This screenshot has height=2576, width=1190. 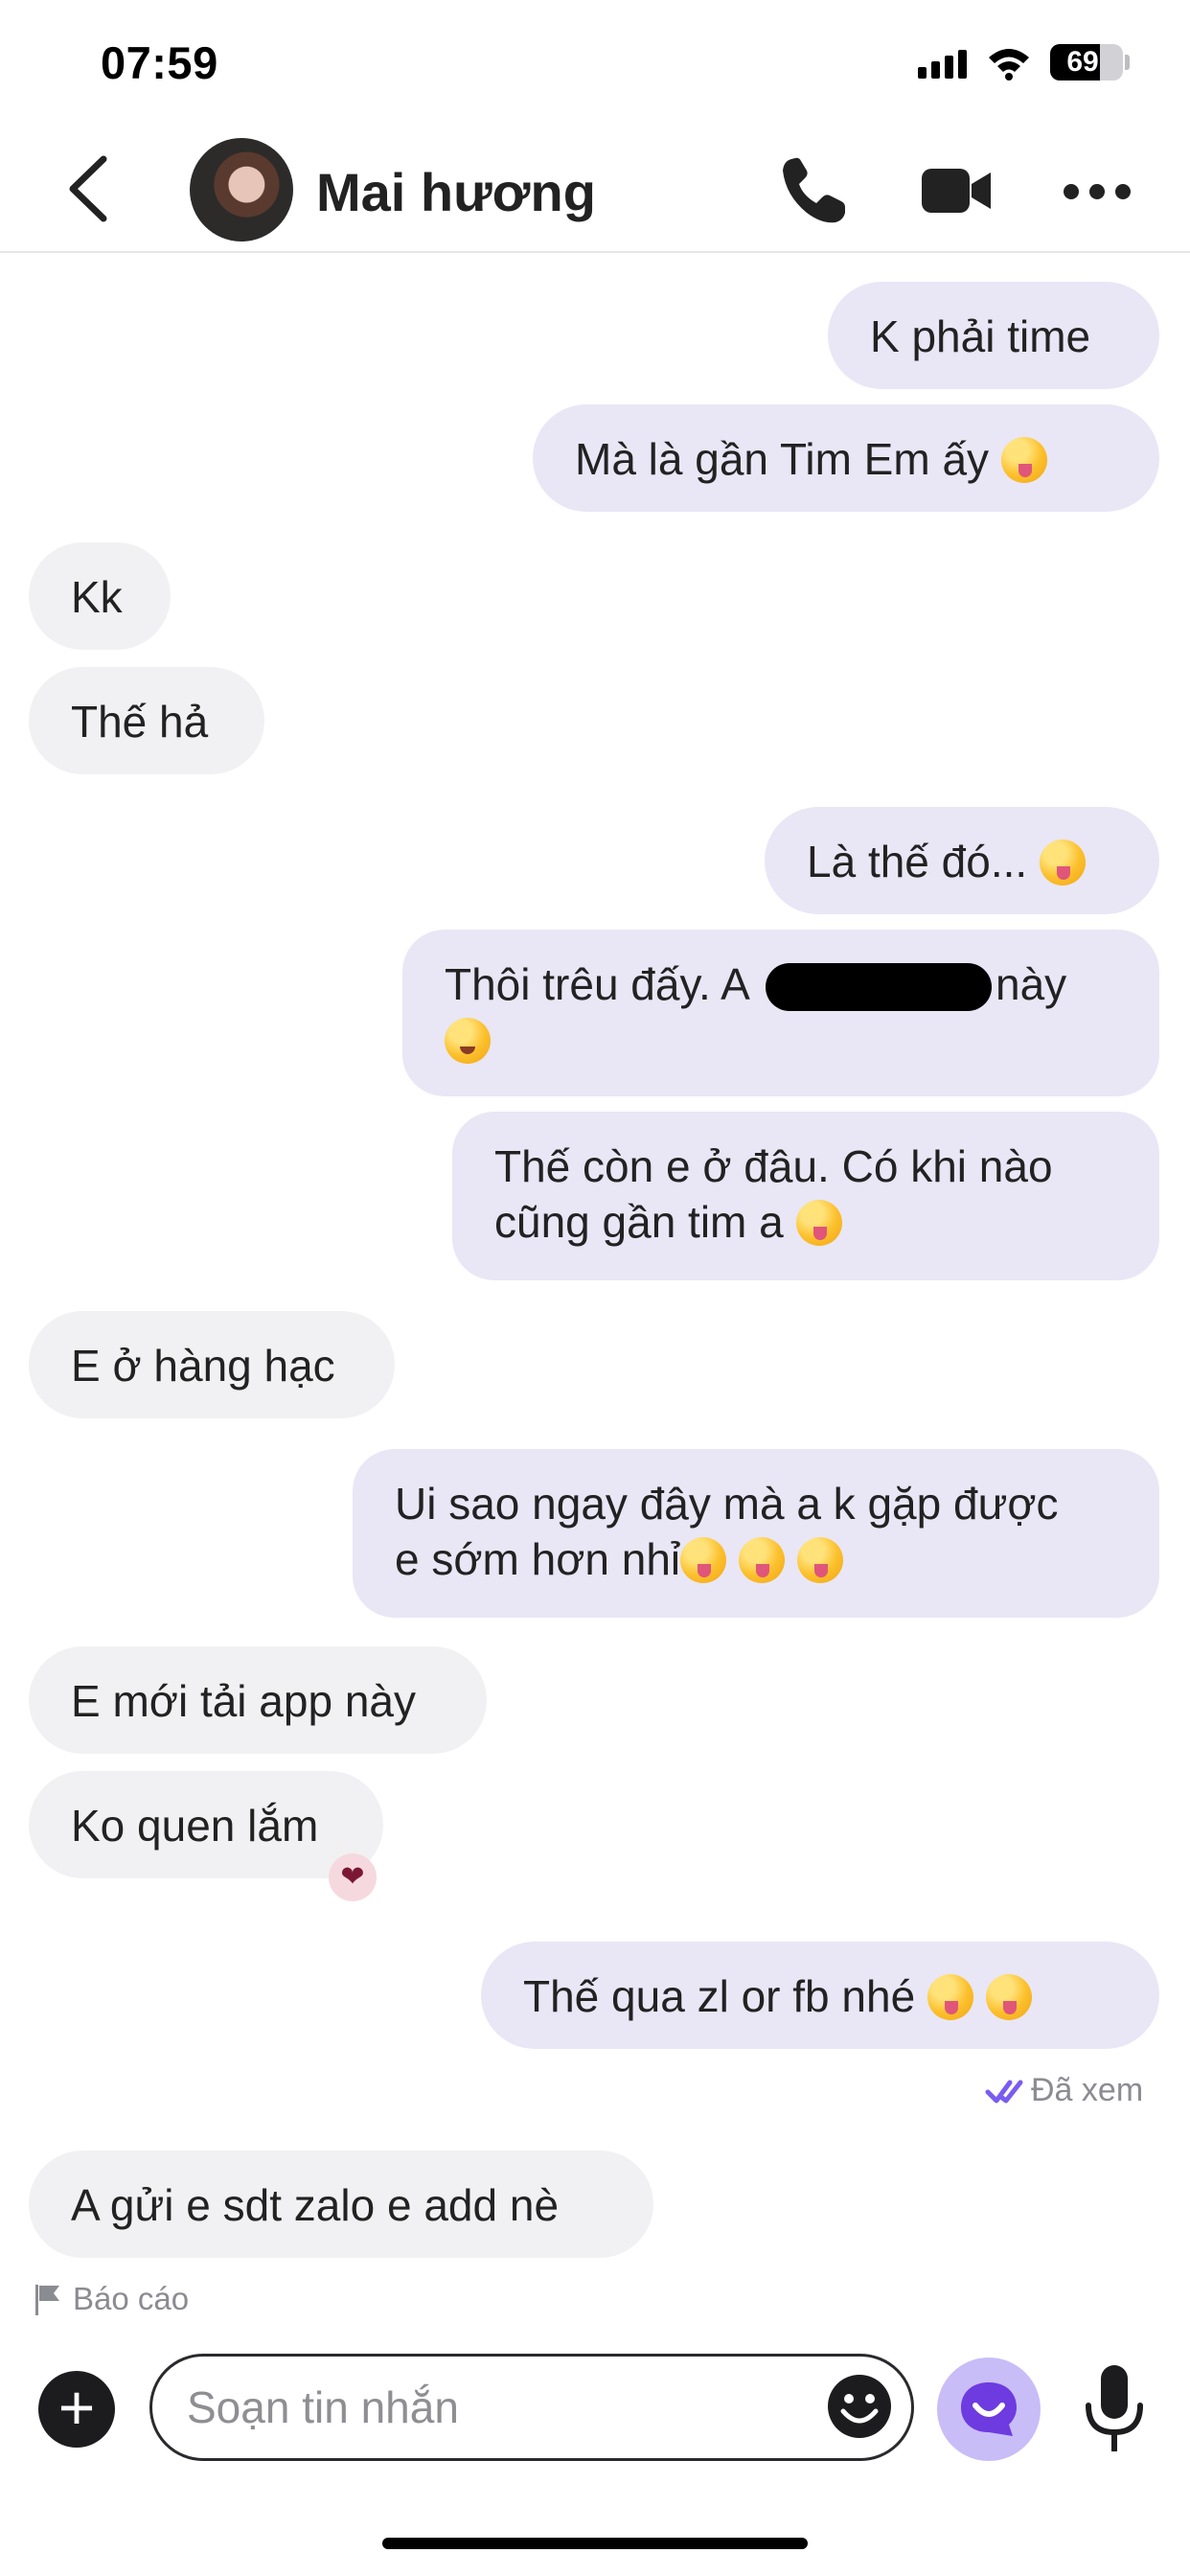 I want to click on seen-status: Đã xem, so click(x=1064, y=2090).